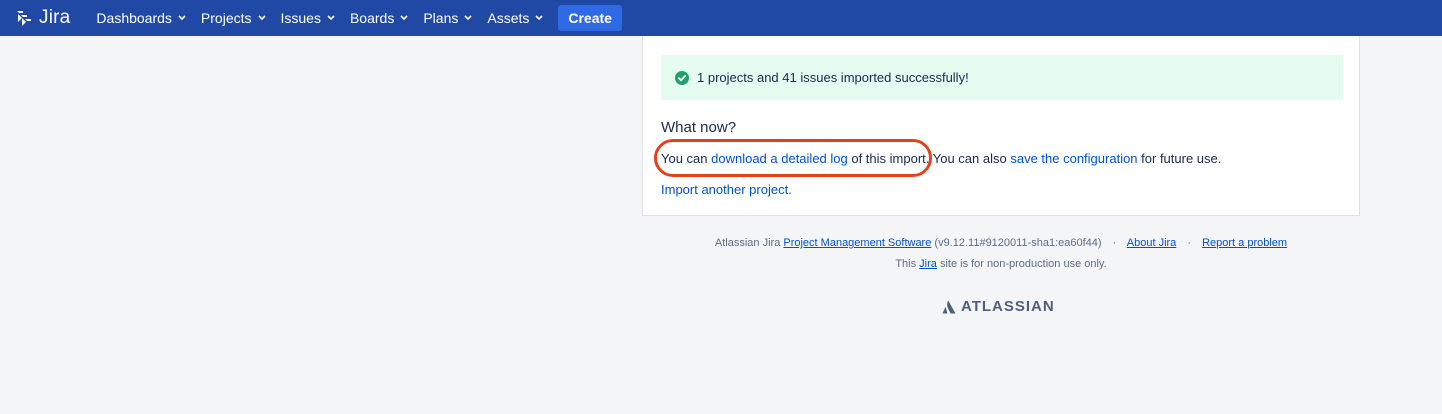  Describe the element at coordinates (590, 18) in the screenshot. I see `create-button: Create` at that location.